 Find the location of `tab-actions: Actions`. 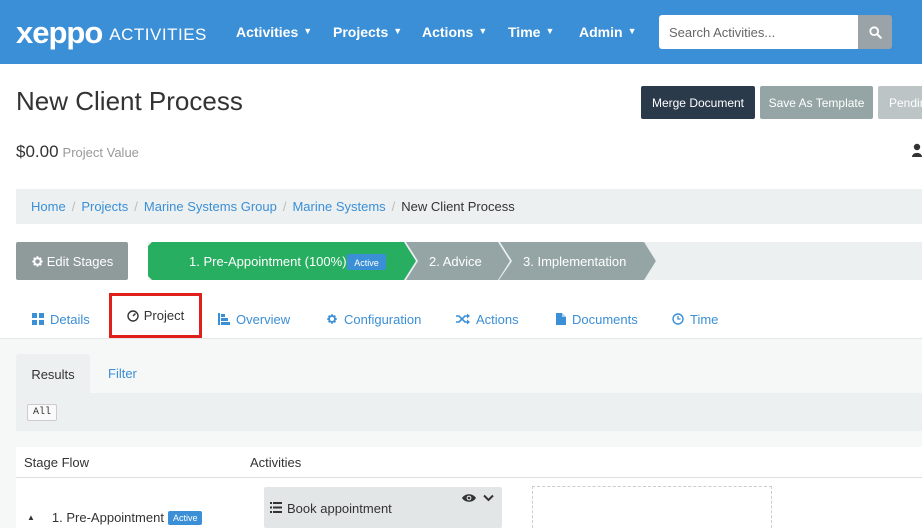

tab-actions: Actions is located at coordinates (487, 319).